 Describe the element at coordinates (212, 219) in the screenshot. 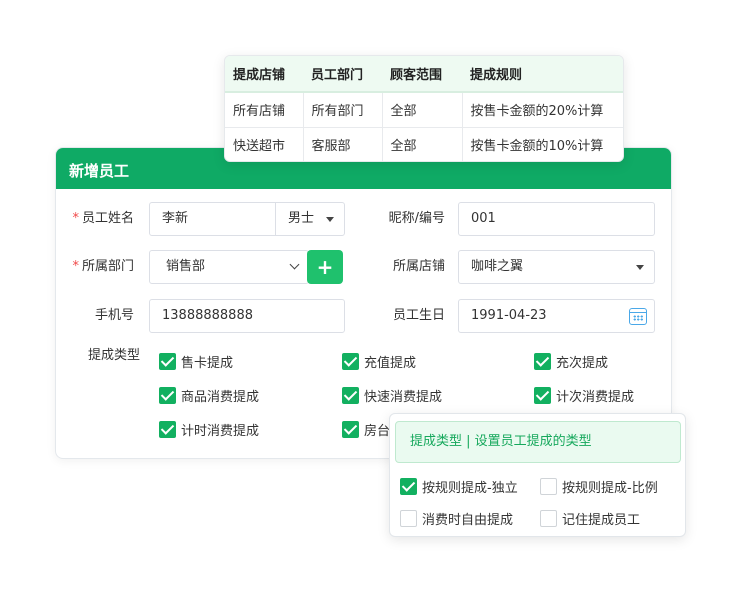

I see `name-input: 李新` at that location.